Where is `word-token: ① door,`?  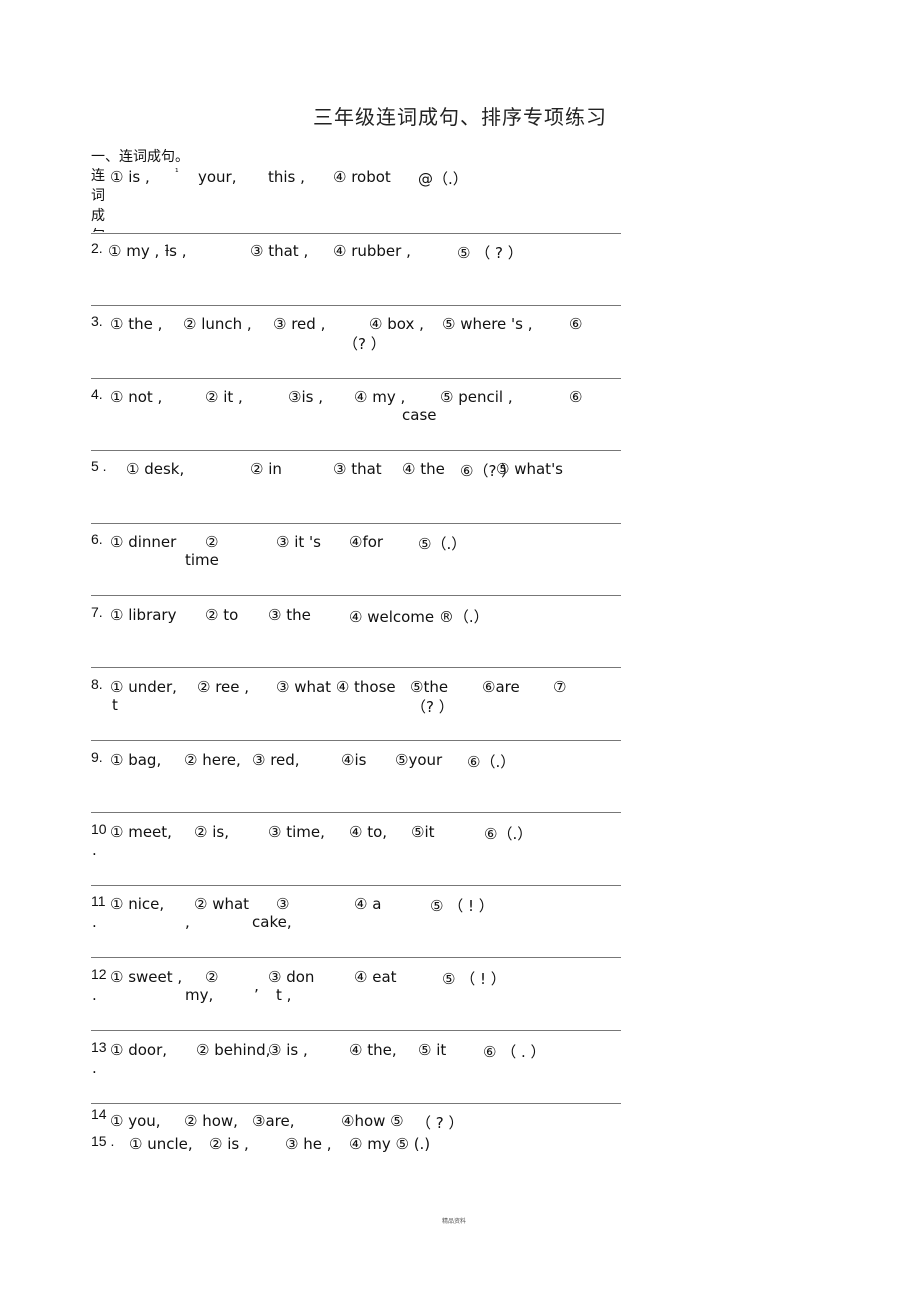
word-token: ① door, is located at coordinates (139, 1050).